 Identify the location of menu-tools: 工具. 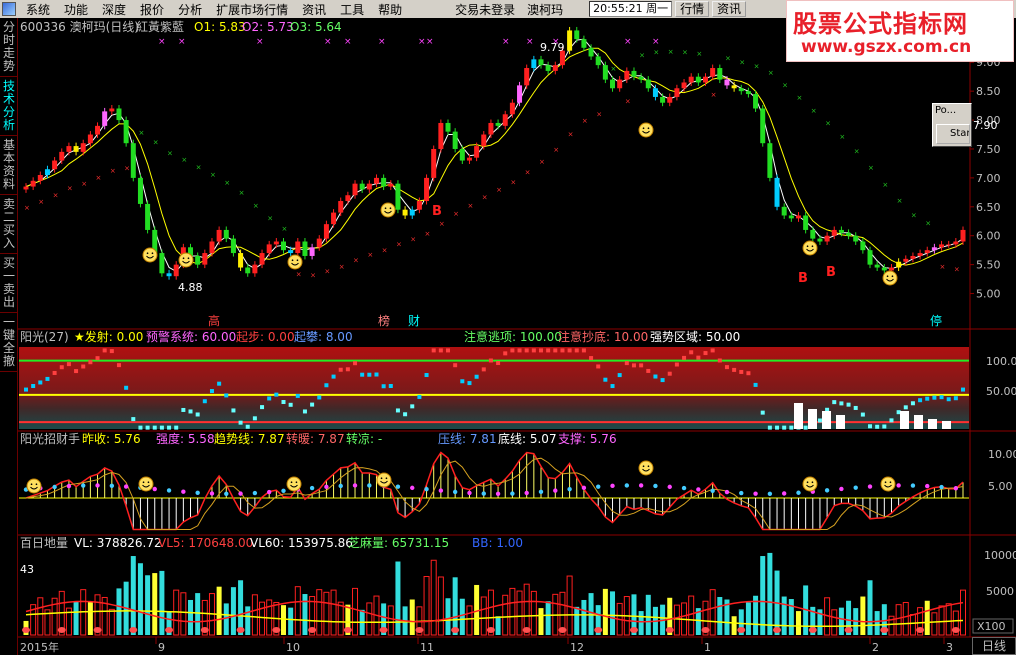
(352, 9).